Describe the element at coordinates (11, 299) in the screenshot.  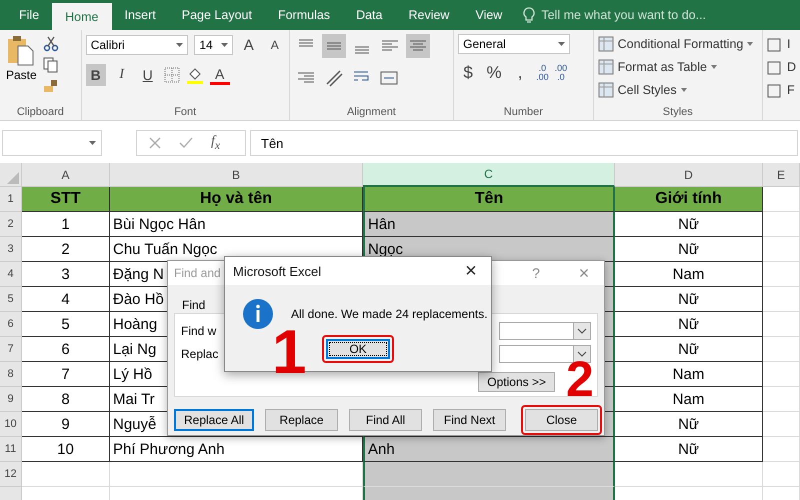
I see `row-header: 5` at that location.